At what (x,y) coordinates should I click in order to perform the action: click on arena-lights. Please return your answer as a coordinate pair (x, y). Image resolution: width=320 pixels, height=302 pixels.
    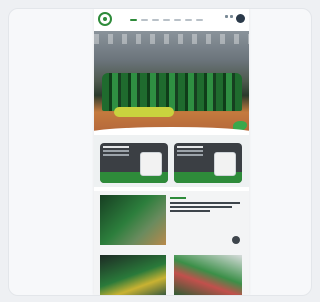
    Looking at the image, I should click on (171, 39).